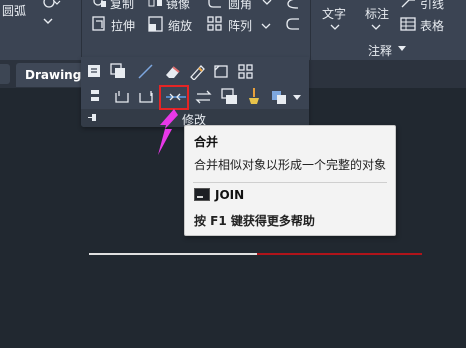 This screenshot has width=466, height=348. I want to click on scale-label: 缩放, so click(180, 25).